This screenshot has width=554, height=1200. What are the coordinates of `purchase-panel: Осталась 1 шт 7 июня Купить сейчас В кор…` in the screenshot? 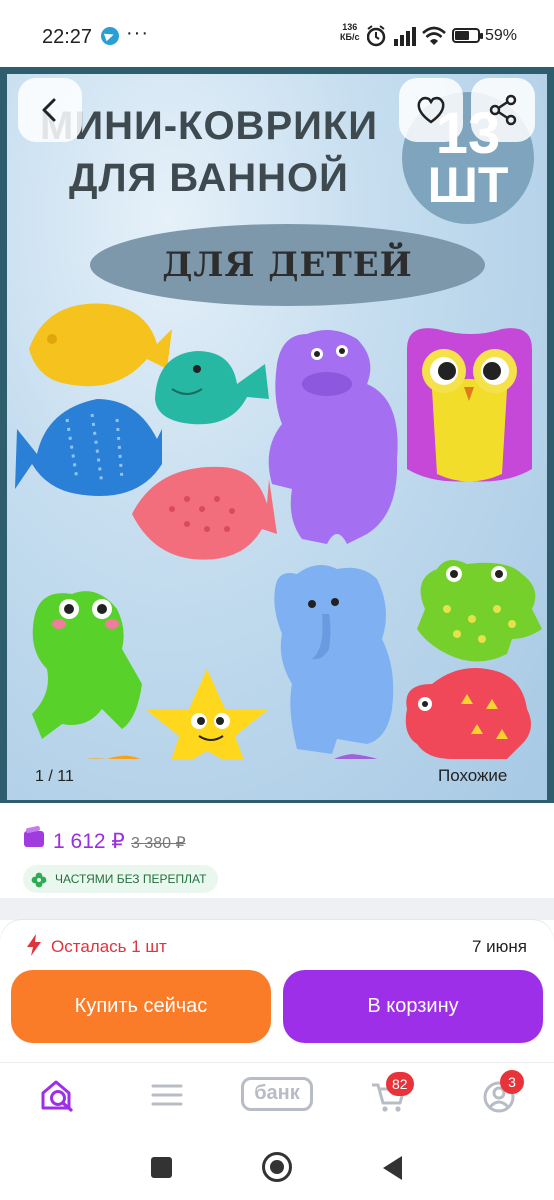 It's located at (277, 991).